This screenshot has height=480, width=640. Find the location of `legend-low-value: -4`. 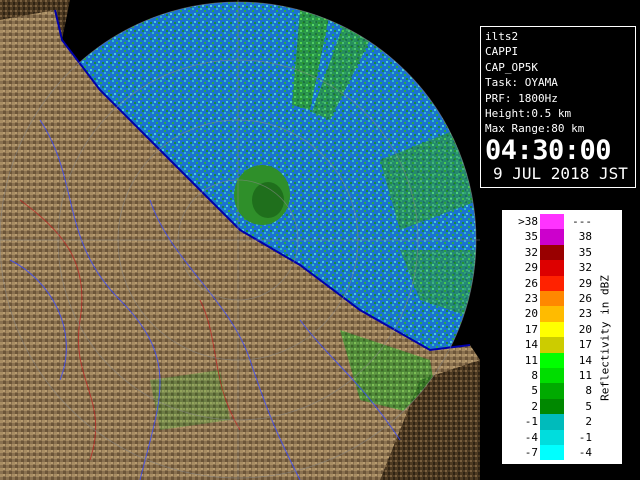

legend-low-value: -4 is located at coordinates (531, 437).